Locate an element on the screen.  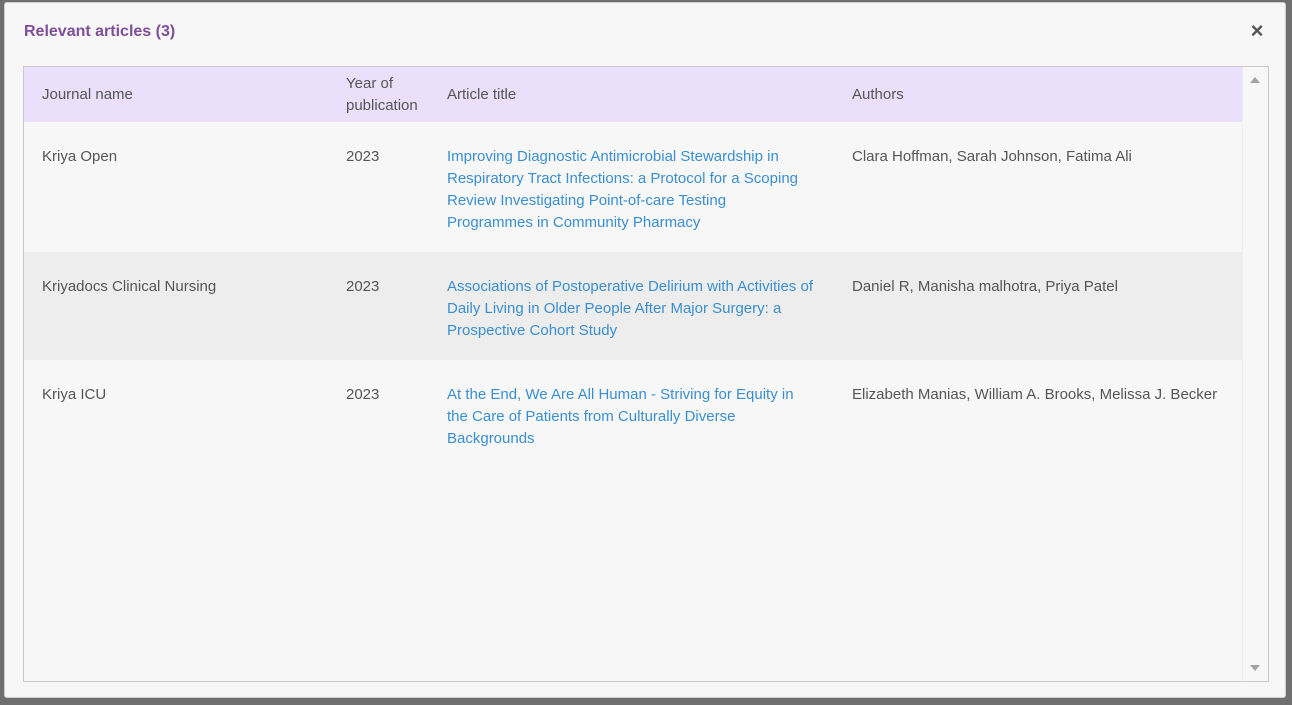
journal-cell: Kriya ICU is located at coordinates (74, 394).